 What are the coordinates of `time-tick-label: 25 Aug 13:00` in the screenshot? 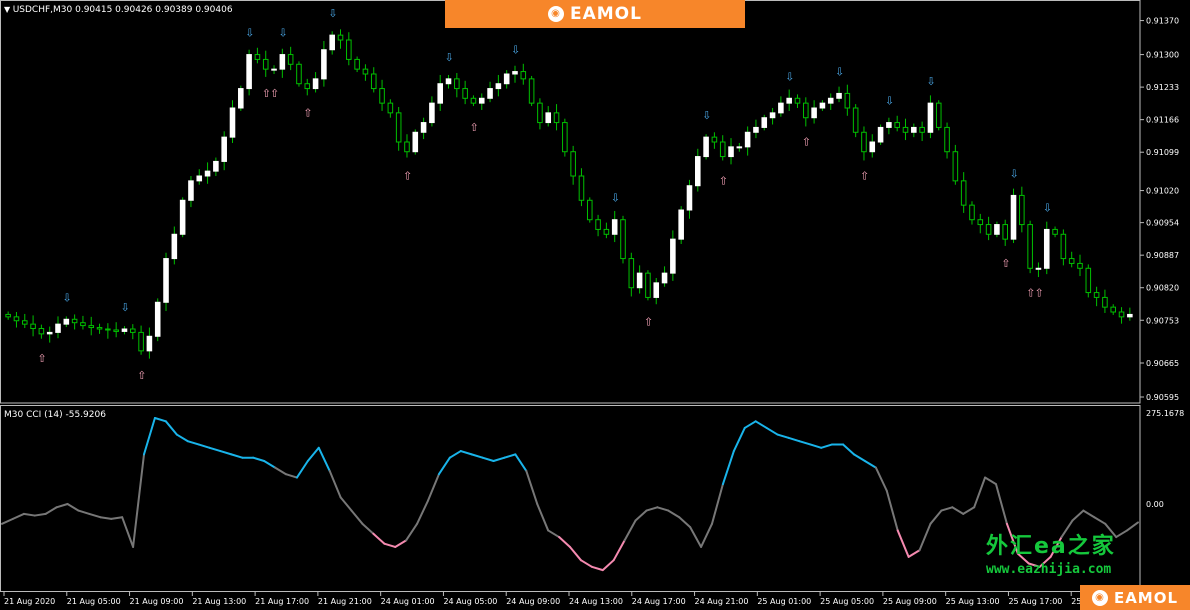 It's located at (973, 601).